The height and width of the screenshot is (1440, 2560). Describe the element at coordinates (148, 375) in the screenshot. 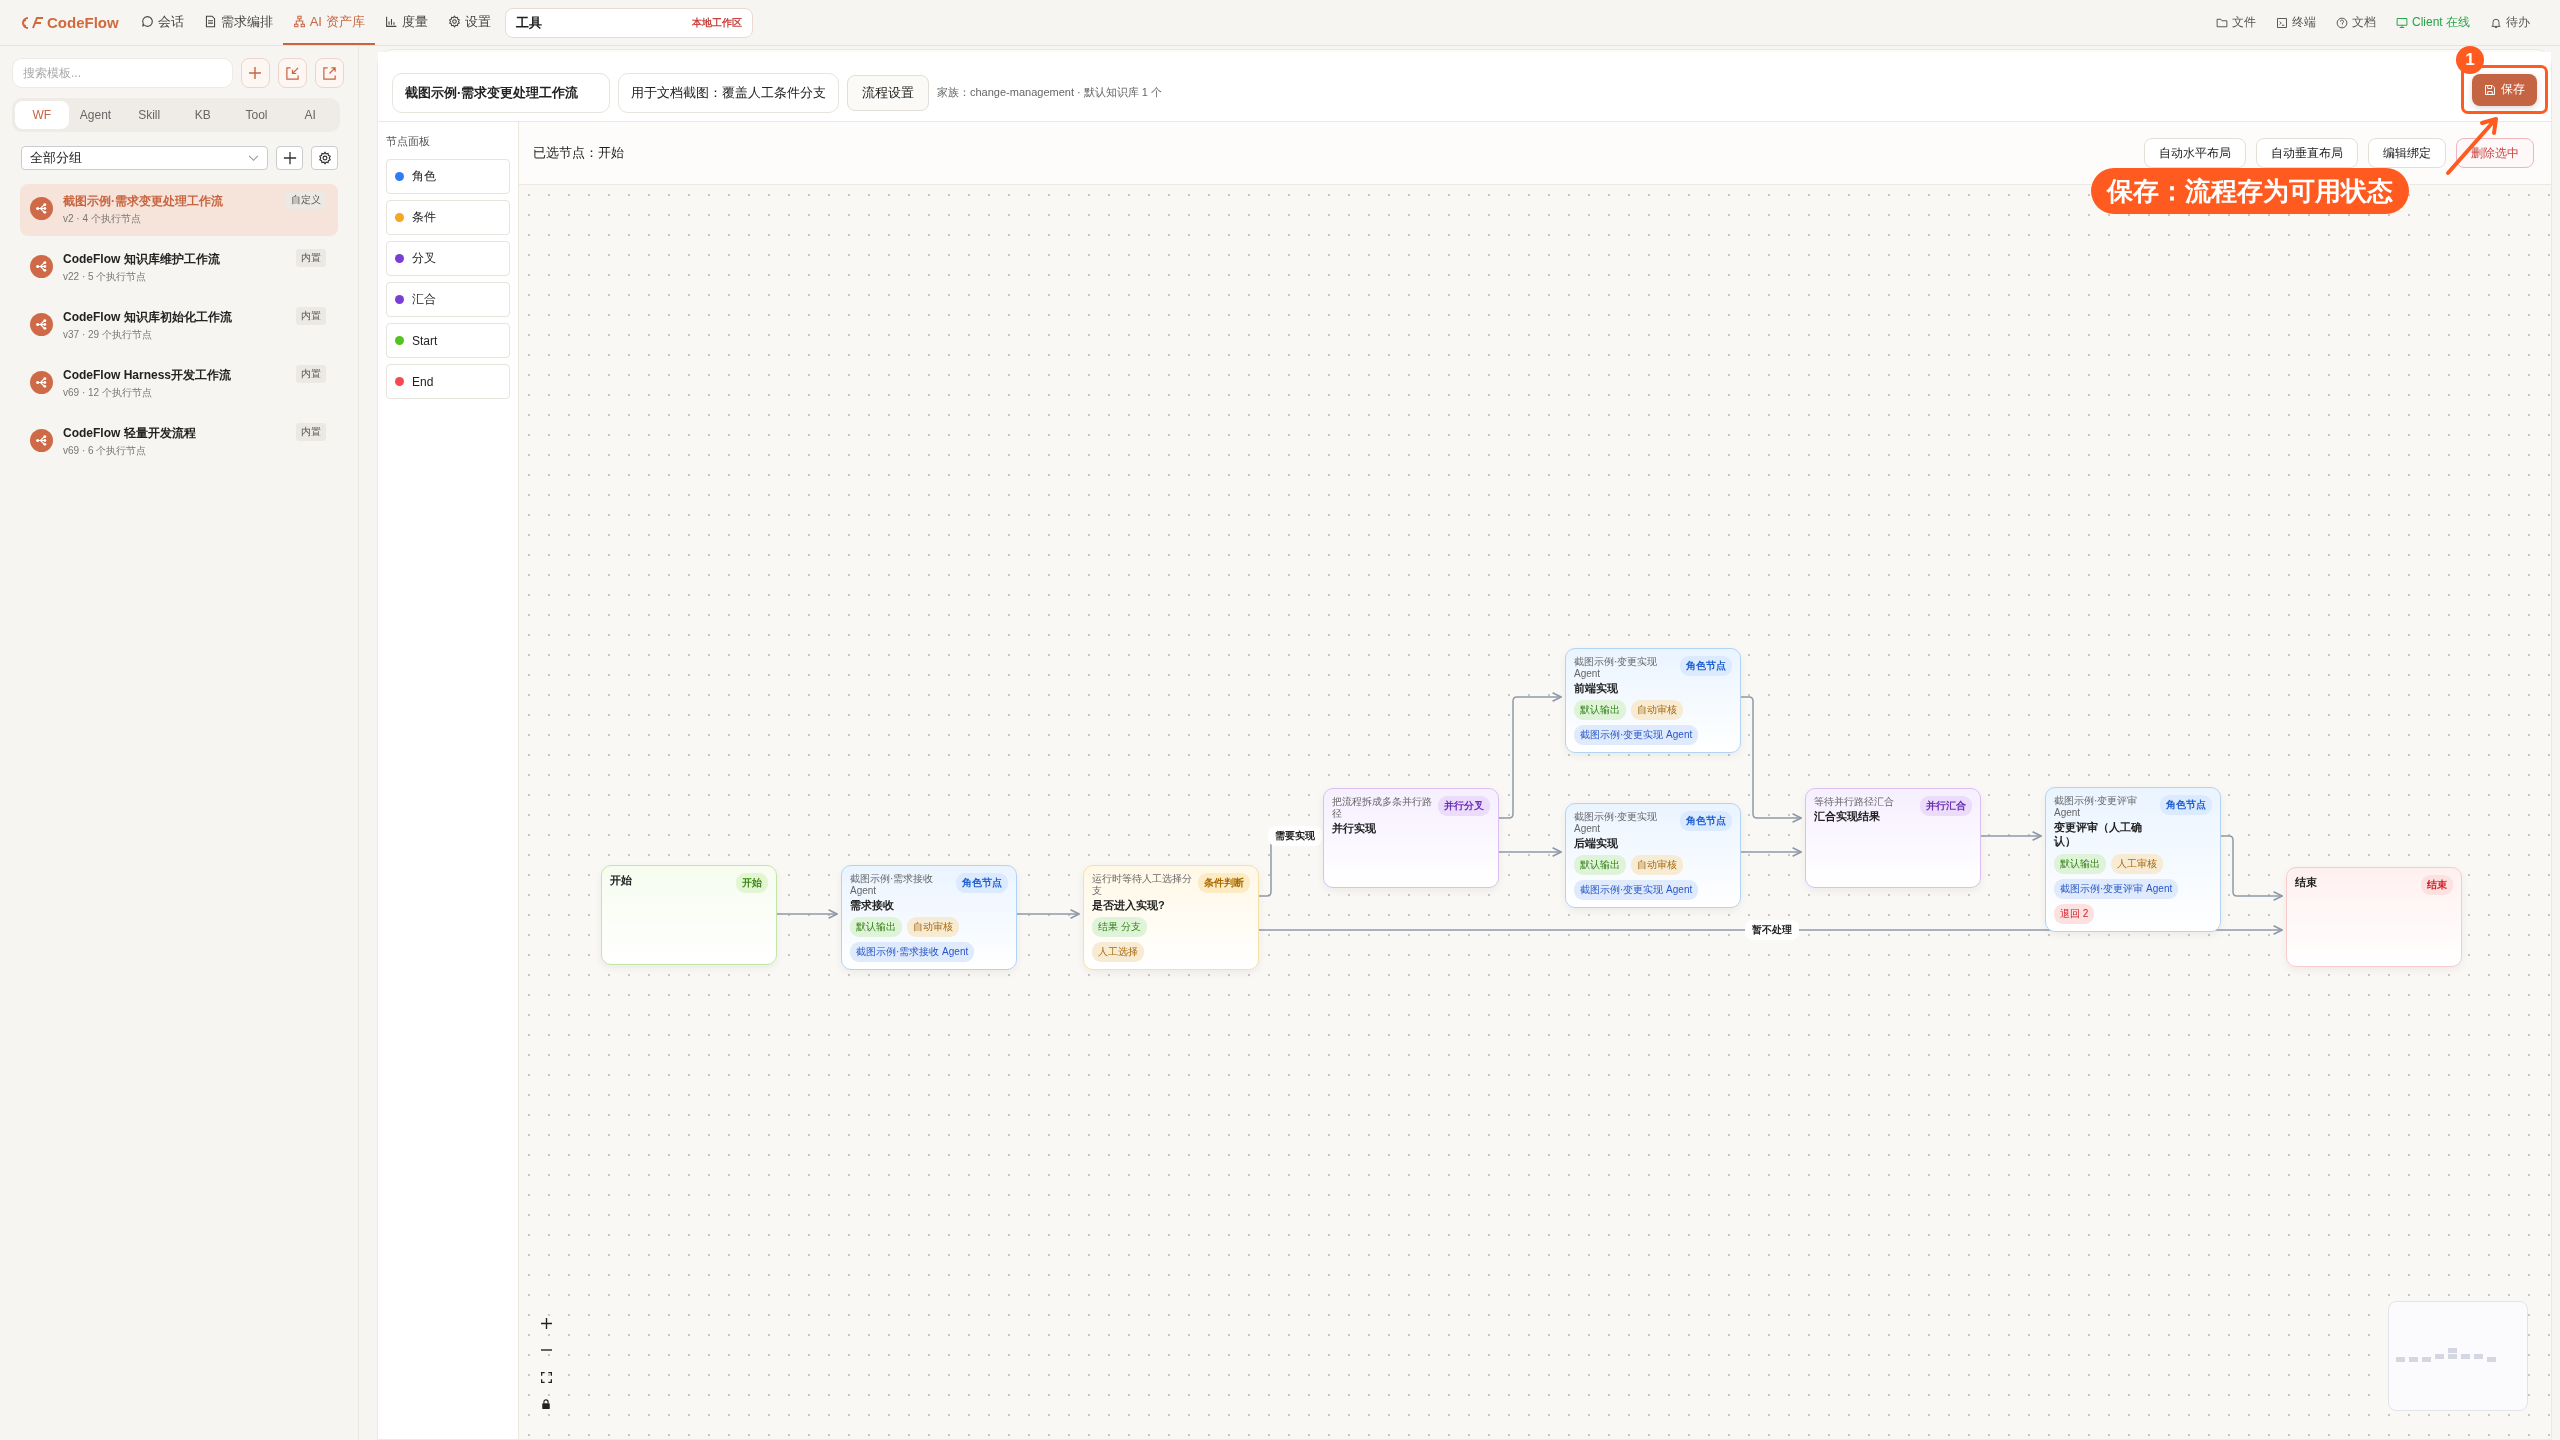

I see `workflow-title: CodeFlow Harness开发工作流` at that location.